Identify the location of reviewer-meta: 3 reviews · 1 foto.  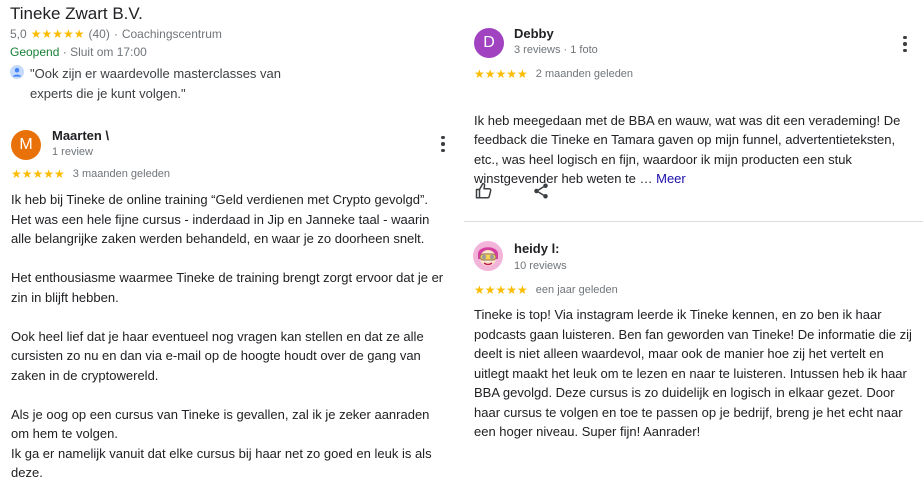
(556, 50).